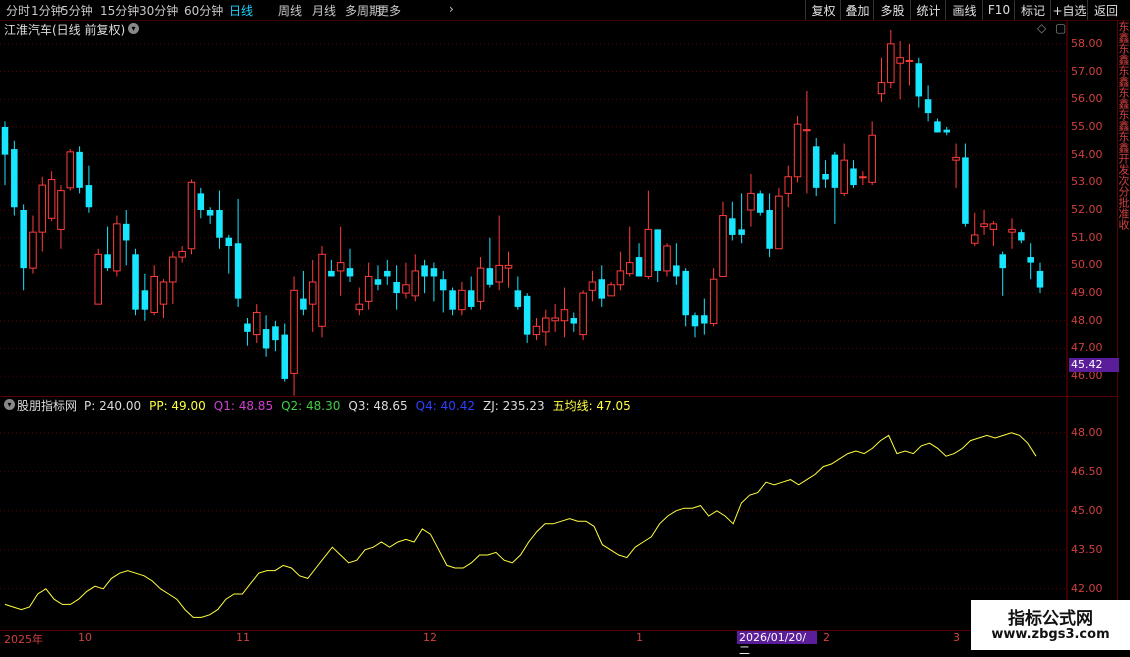 Image resolution: width=1130 pixels, height=657 pixels. Describe the element at coordinates (1087, 99) in the screenshot. I see `price-tick-label: 56.00` at that location.